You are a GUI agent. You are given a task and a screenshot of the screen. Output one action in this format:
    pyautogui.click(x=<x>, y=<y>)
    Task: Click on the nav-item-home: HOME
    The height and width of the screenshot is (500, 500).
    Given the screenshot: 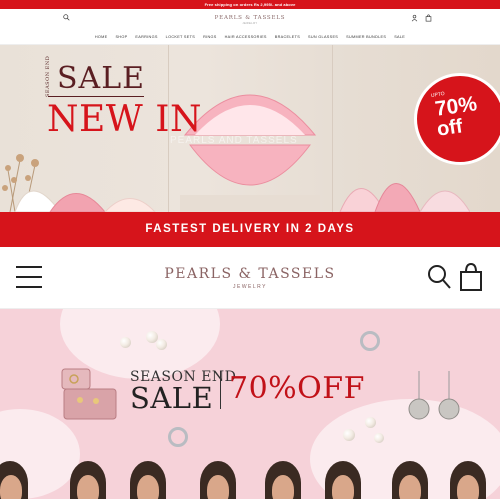 What is the action you would take?
    pyautogui.click(x=101, y=37)
    